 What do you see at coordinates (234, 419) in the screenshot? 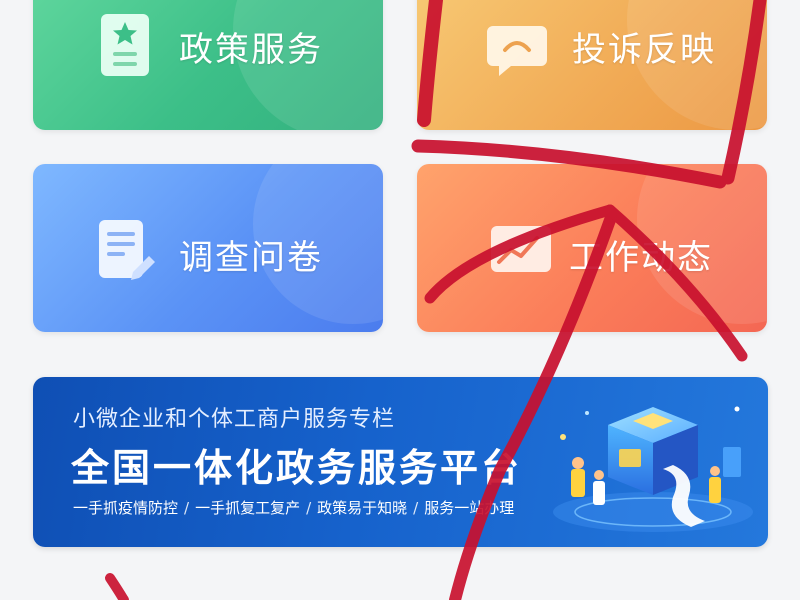
I see `banner-subtitle: 小微企业和个体工商户服务专栏` at bounding box center [234, 419].